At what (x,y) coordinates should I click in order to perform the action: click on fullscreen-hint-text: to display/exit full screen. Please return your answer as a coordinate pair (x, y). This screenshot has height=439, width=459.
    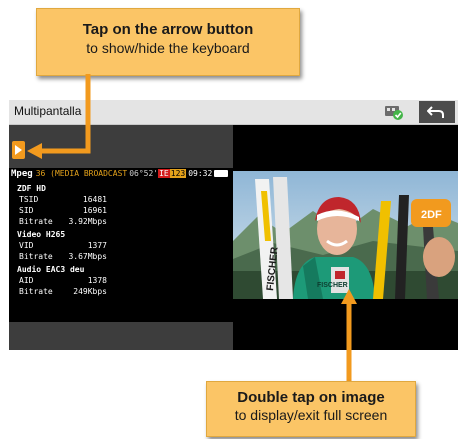
    Looking at the image, I should click on (311, 415).